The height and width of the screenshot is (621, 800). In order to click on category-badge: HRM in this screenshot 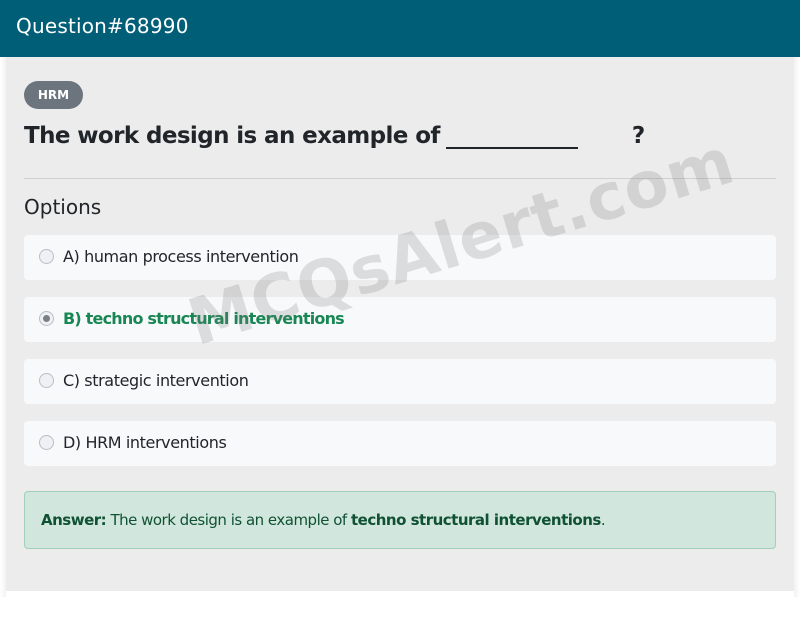, I will do `click(53, 95)`.